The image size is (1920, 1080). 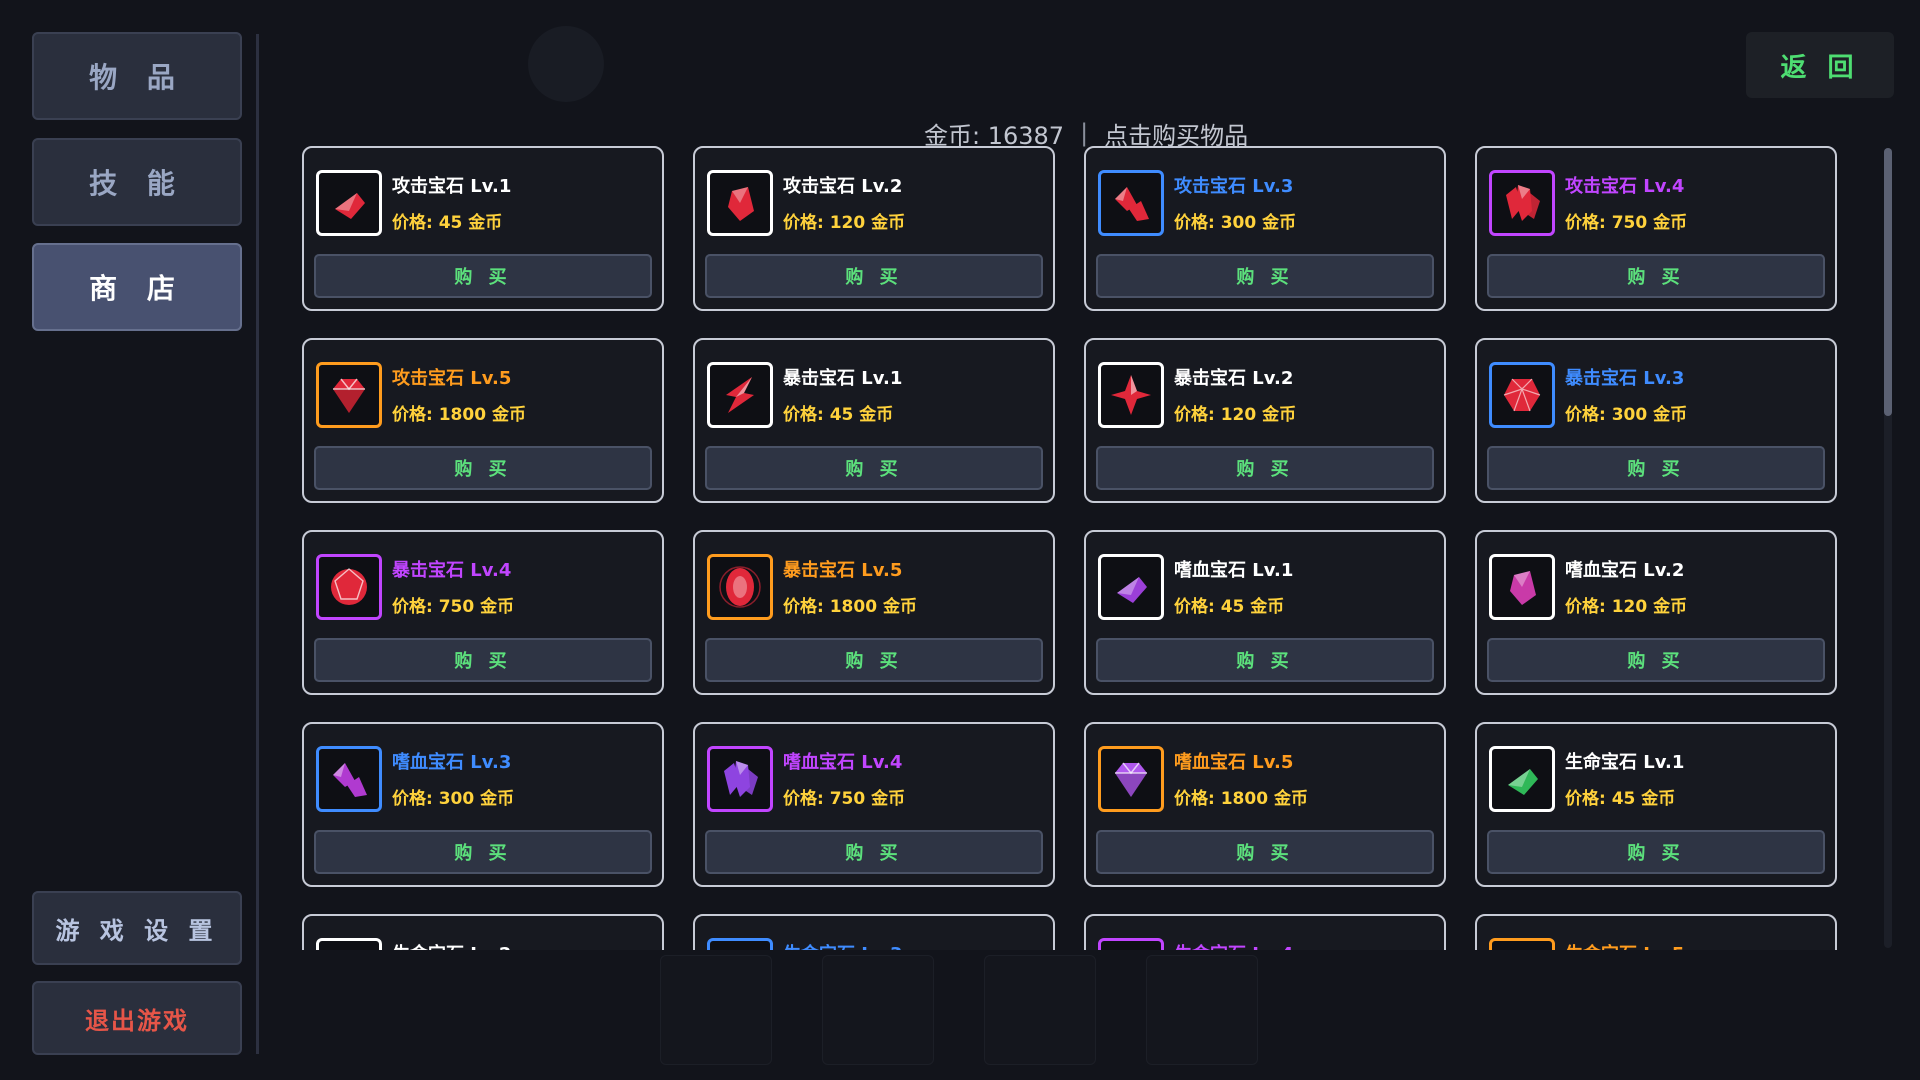 I want to click on item-name: 暴击宝石 Lv.3, so click(x=1625, y=378).